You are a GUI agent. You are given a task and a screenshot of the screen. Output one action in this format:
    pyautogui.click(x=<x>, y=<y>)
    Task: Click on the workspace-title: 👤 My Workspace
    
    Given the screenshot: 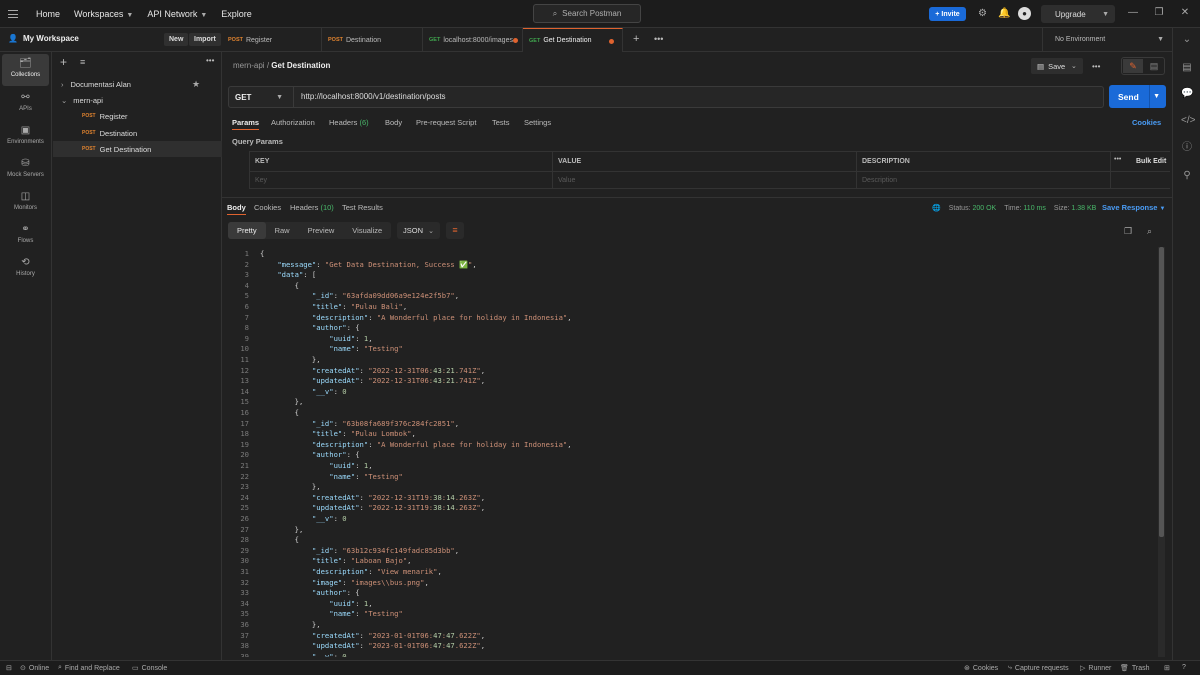 What is the action you would take?
    pyautogui.click(x=43, y=38)
    